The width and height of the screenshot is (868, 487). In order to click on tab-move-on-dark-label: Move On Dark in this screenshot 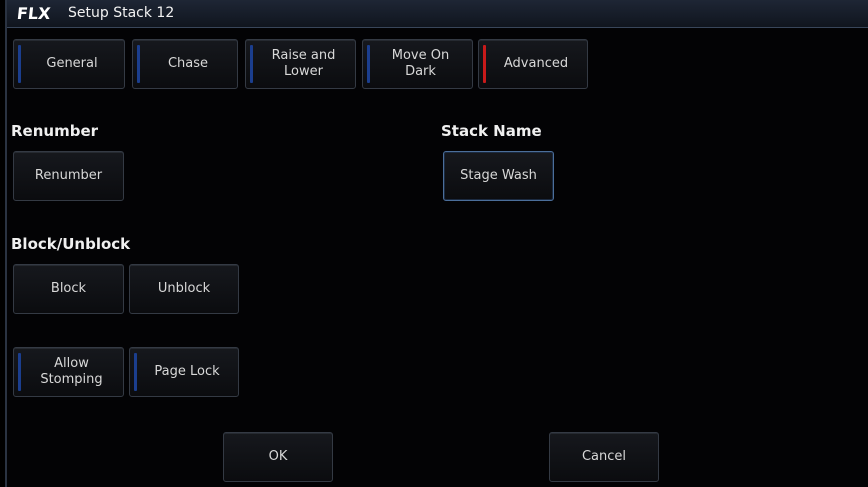, I will do `click(420, 63)`.